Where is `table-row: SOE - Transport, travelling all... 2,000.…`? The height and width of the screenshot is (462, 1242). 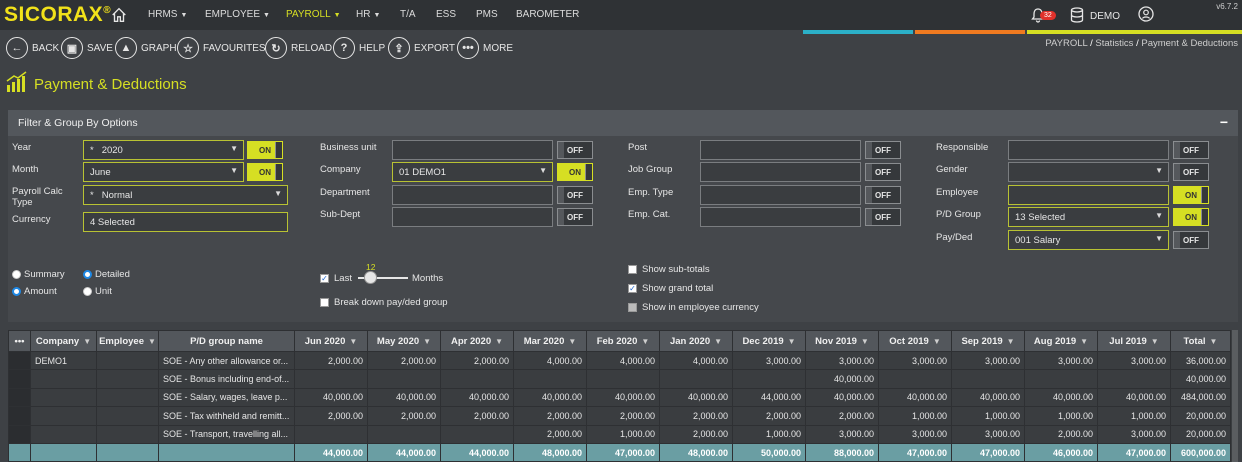 table-row: SOE - Transport, travelling all... 2,000.… is located at coordinates (619, 434).